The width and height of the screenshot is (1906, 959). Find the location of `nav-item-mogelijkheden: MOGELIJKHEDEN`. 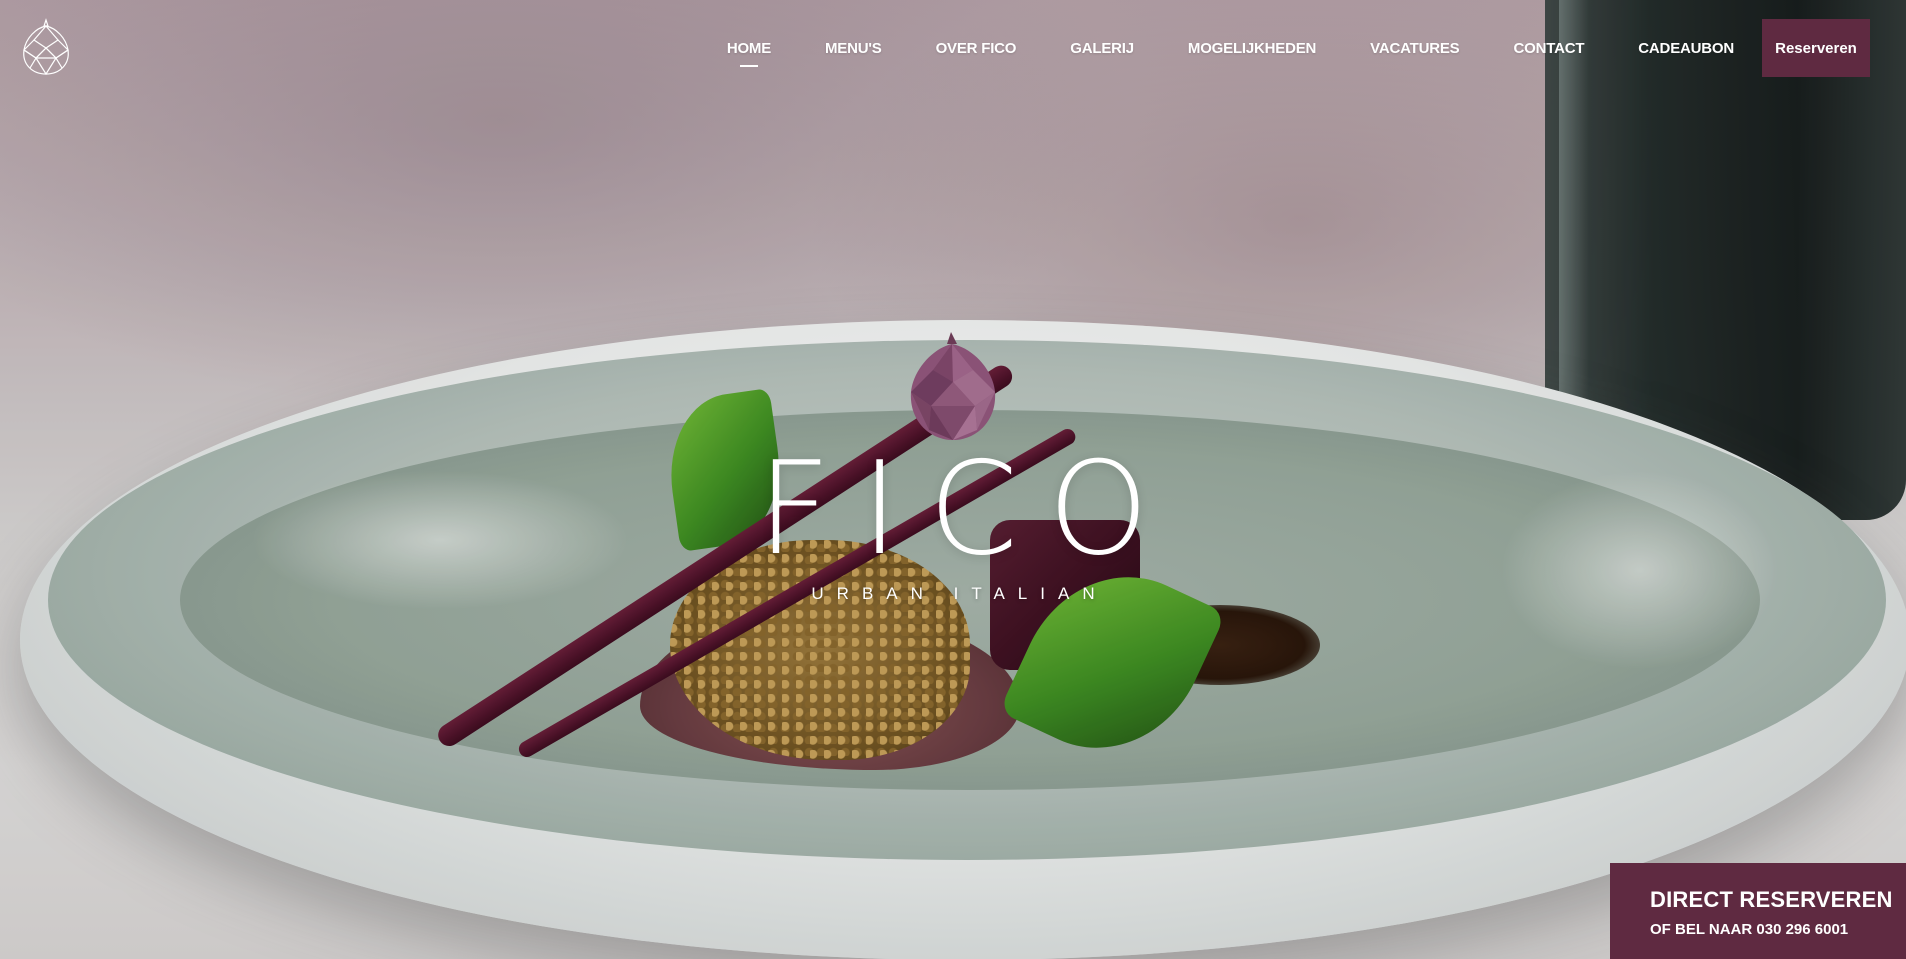

nav-item-mogelijkheden: MOGELIJKHEDEN is located at coordinates (1252, 48).